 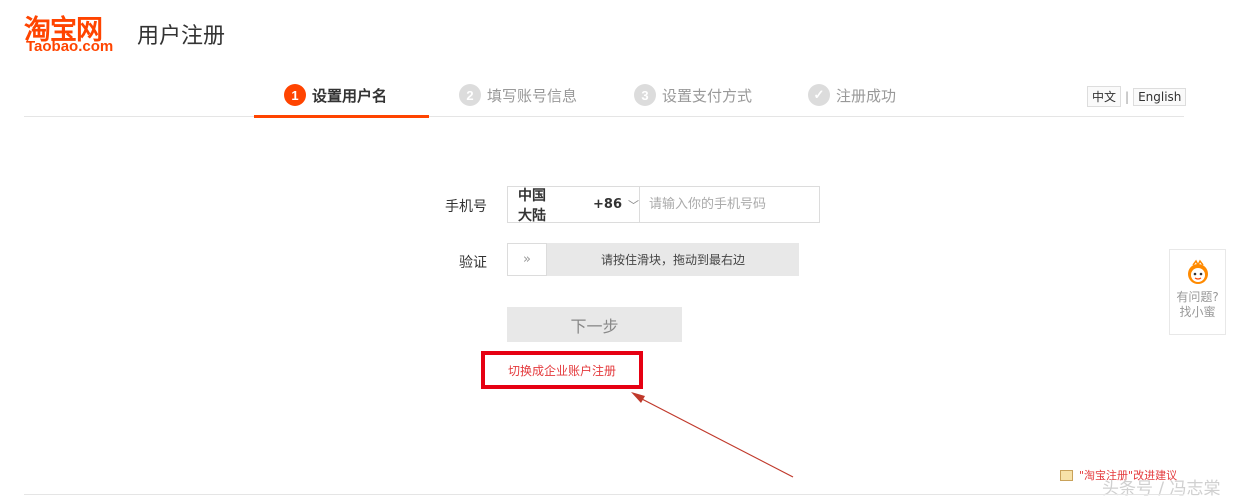 I want to click on help-line-2: 找小蜜, so click(x=1197, y=312).